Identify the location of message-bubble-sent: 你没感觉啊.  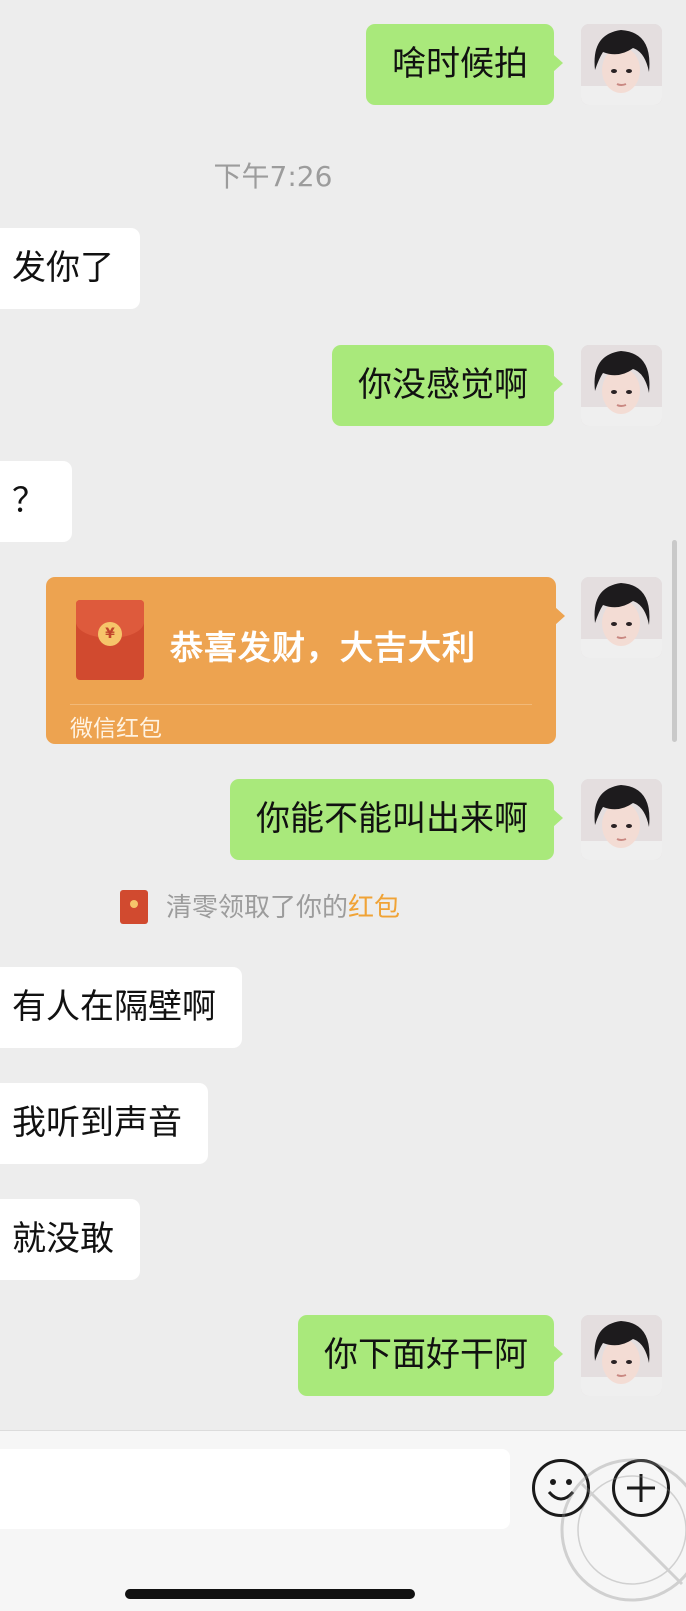
(447, 385).